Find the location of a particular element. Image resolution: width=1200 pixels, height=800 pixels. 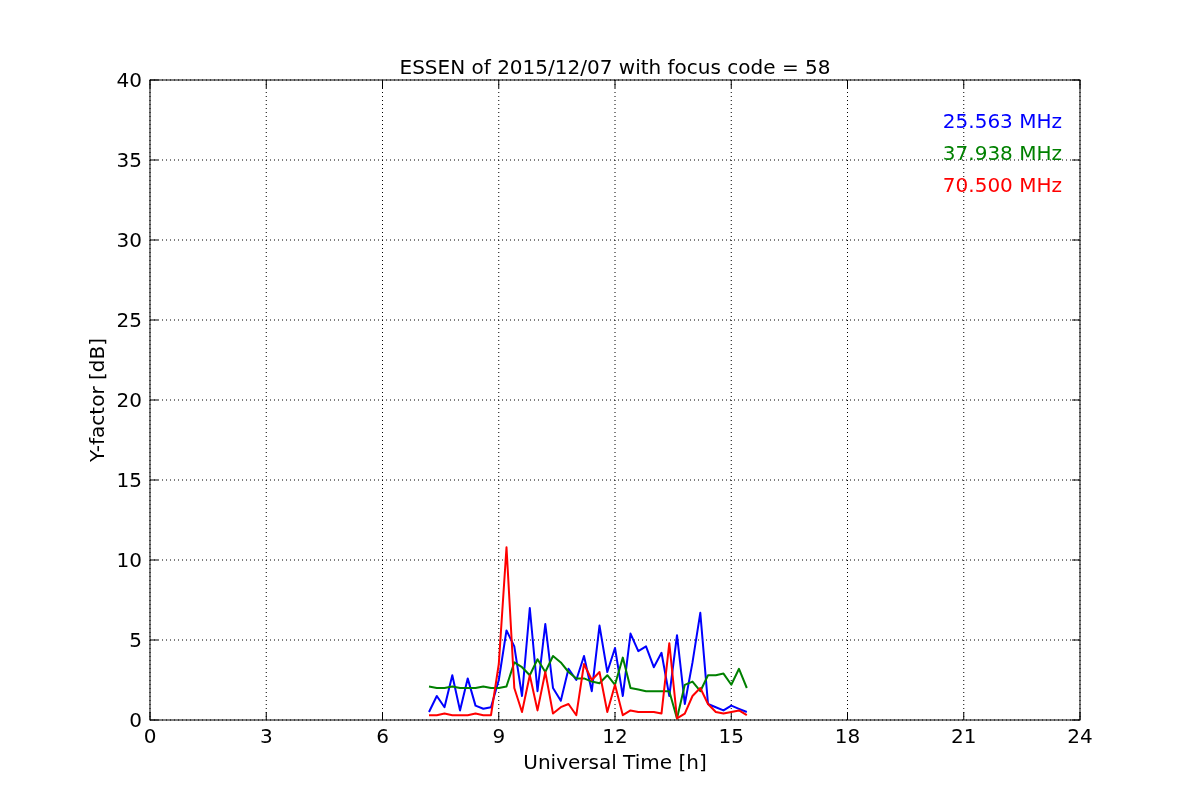

chart-title: ESSEN of 2015/12/07 with focus code = 58 is located at coordinates (615, 67).